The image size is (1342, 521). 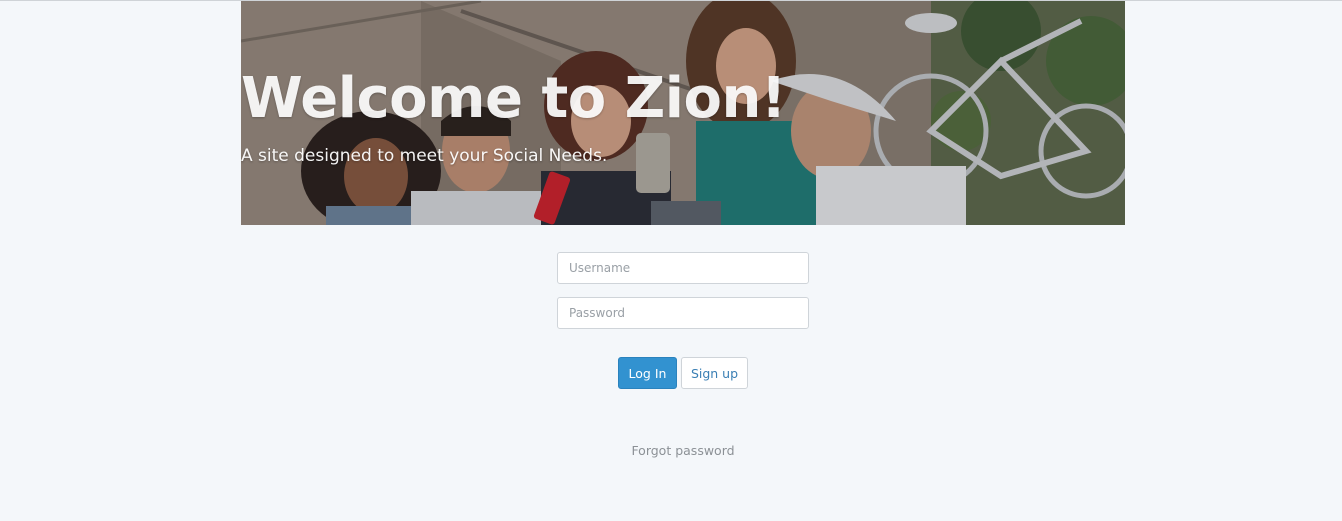 I want to click on forgot-password-link: Forgot password, so click(x=683, y=450).